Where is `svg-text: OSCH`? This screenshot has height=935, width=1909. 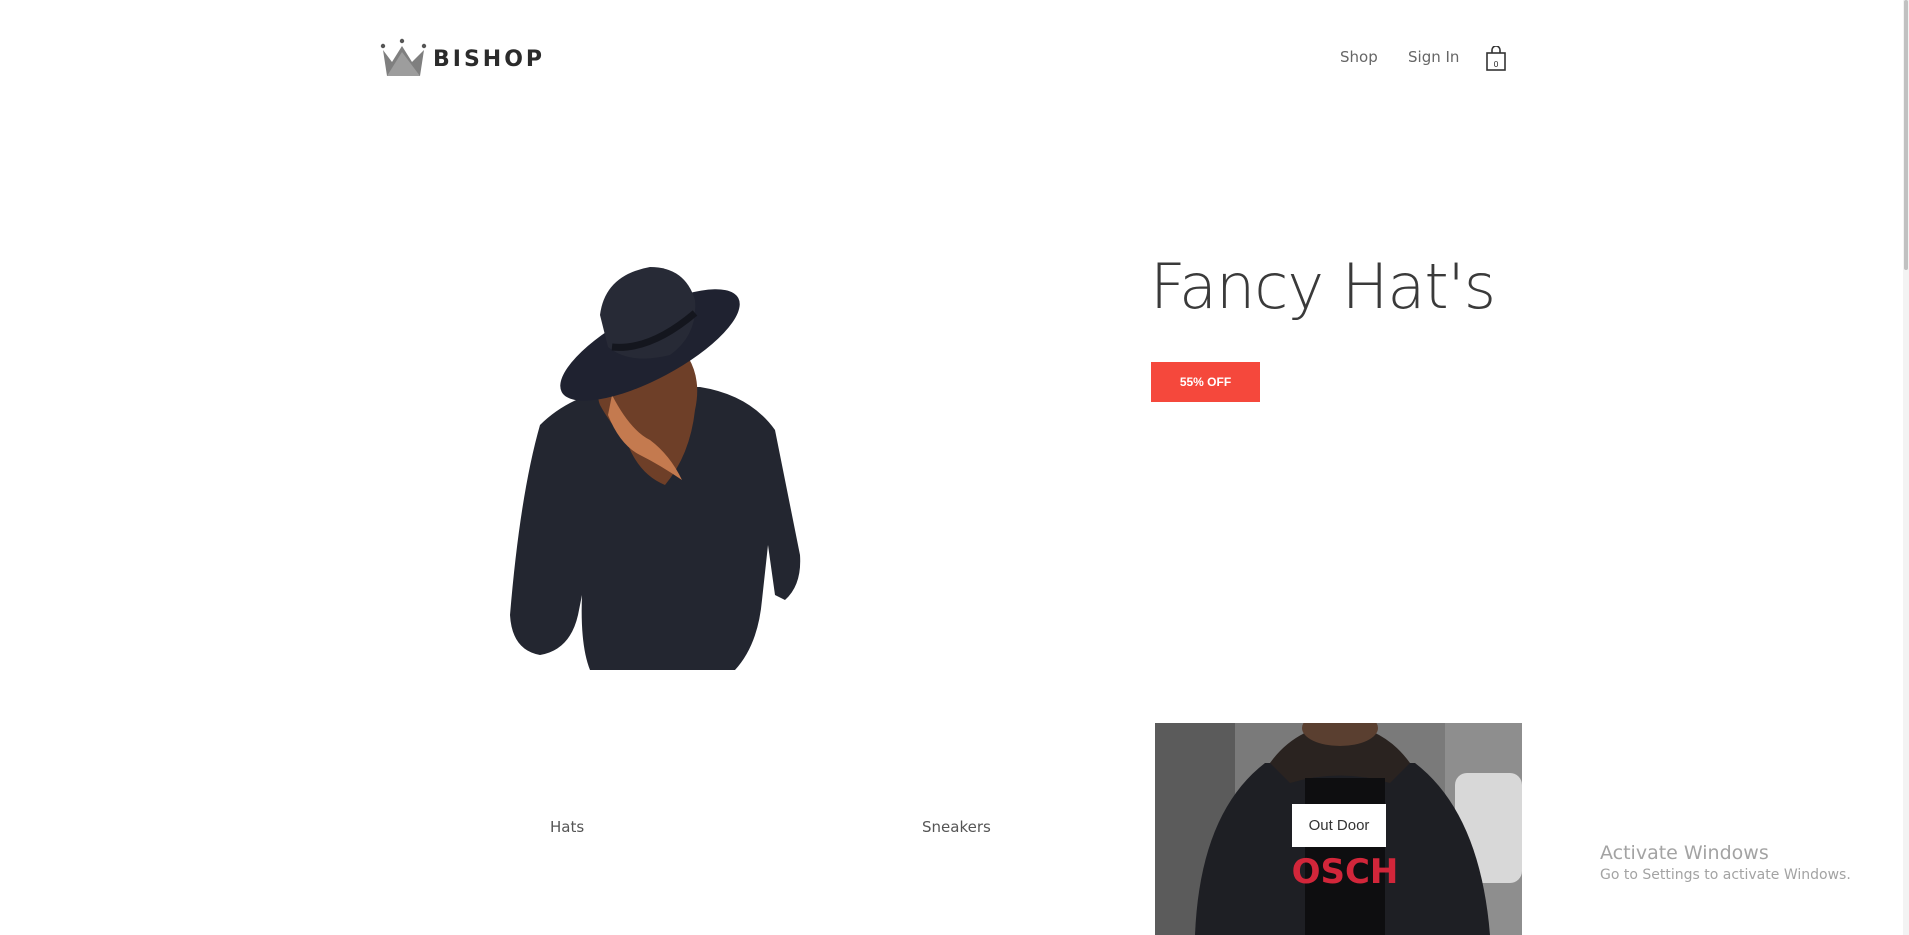 svg-text: OSCH is located at coordinates (1345, 872).